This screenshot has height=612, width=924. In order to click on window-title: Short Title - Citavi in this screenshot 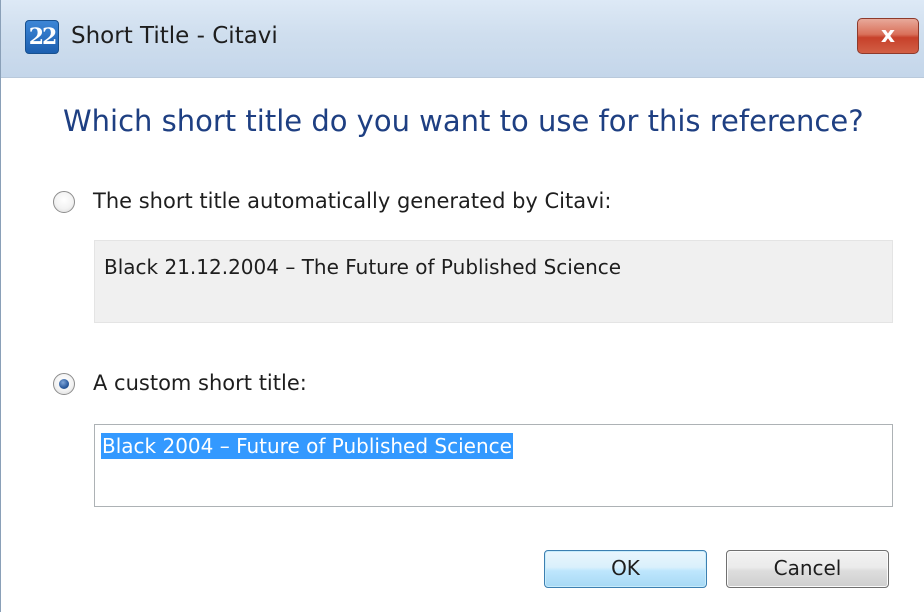, I will do `click(174, 36)`.